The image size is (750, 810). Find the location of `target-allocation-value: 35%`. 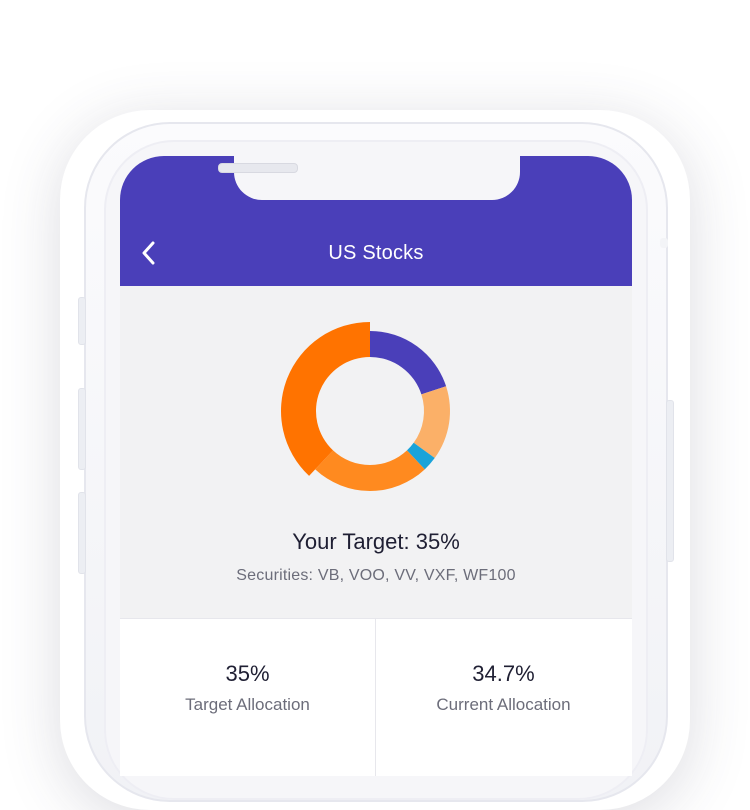

target-allocation-value: 35% is located at coordinates (247, 673).